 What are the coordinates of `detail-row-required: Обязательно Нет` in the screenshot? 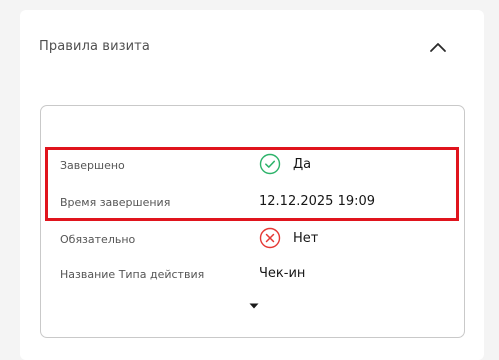 It's located at (252, 238).